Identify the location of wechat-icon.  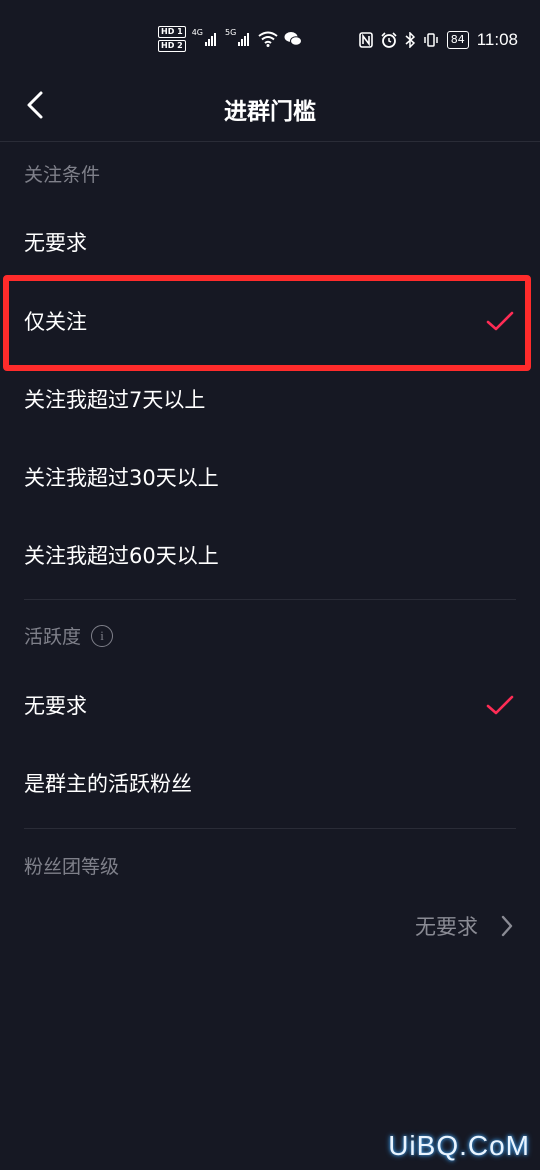
(293, 39).